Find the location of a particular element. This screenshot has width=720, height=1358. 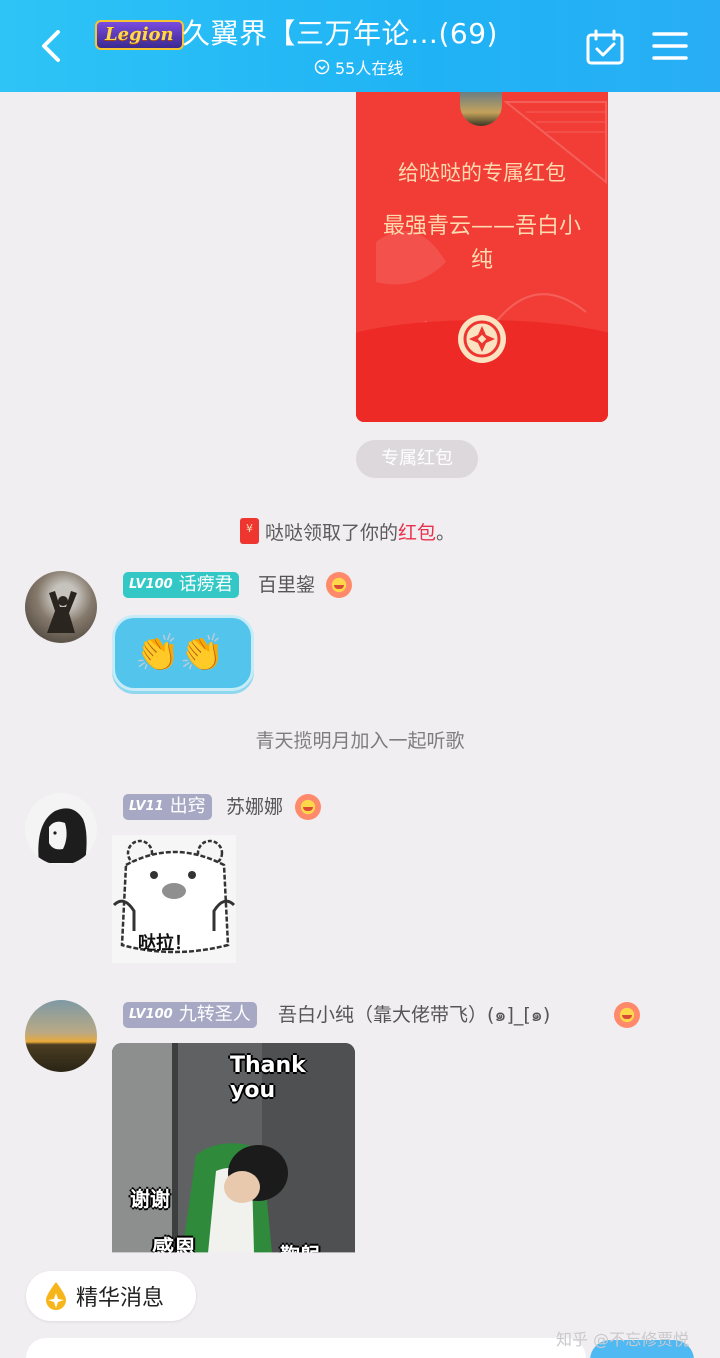

level-title: 出窍 is located at coordinates (187, 806).